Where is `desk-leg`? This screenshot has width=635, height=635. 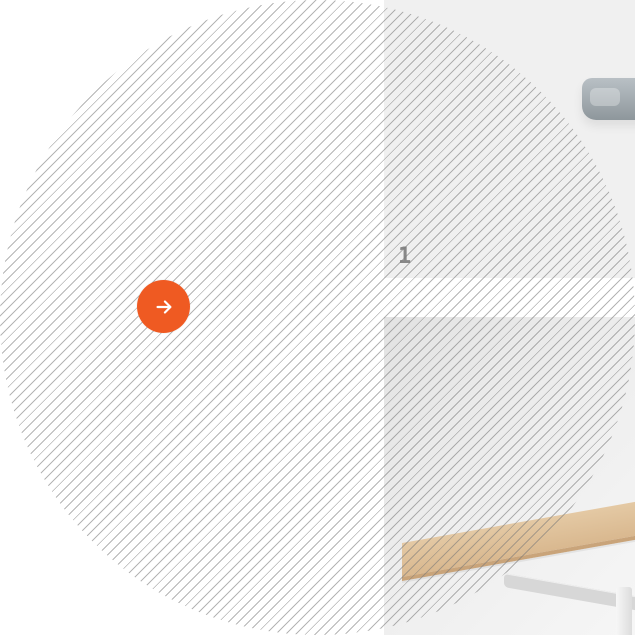 desk-leg is located at coordinates (624, 611).